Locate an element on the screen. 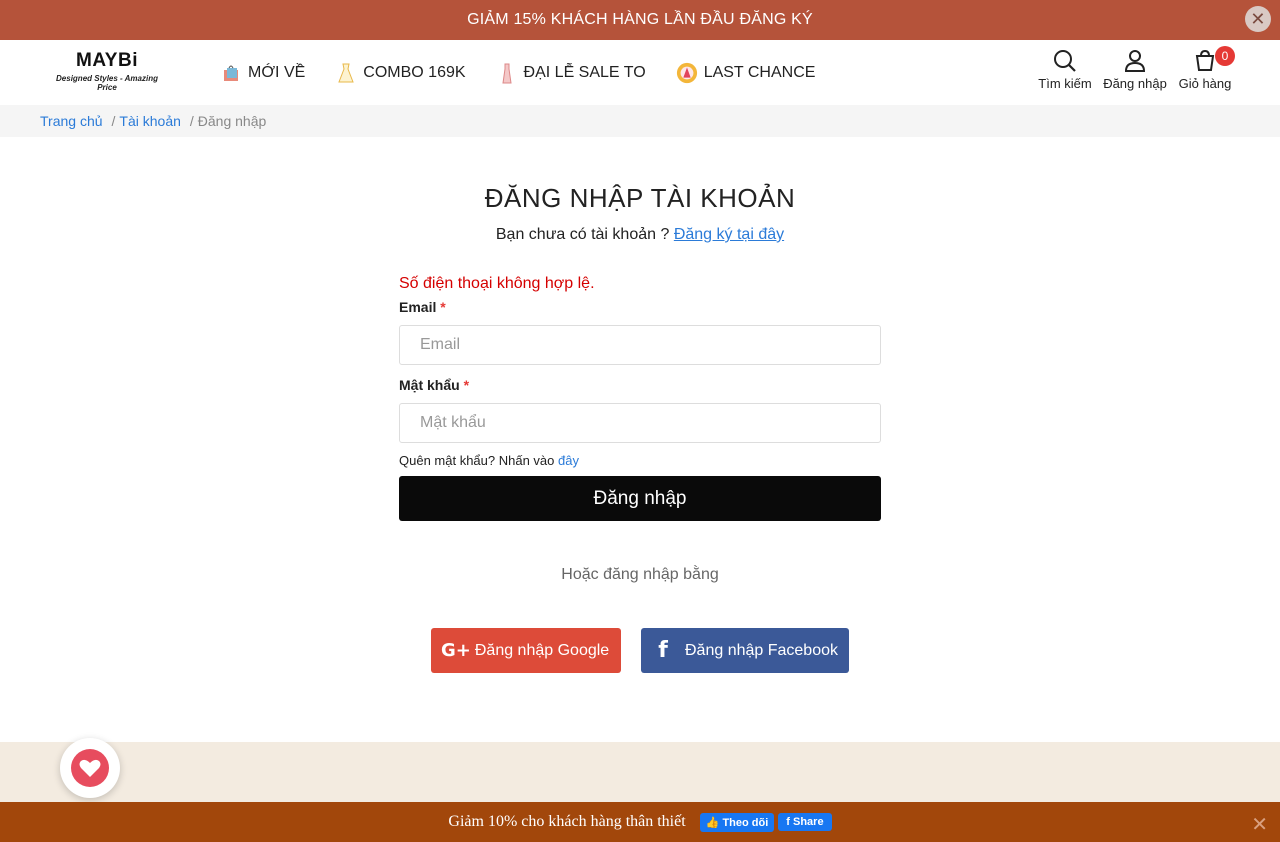 This screenshot has width=1280, height=842. fb-follow-button: 👍 Theo dõi is located at coordinates (737, 822).